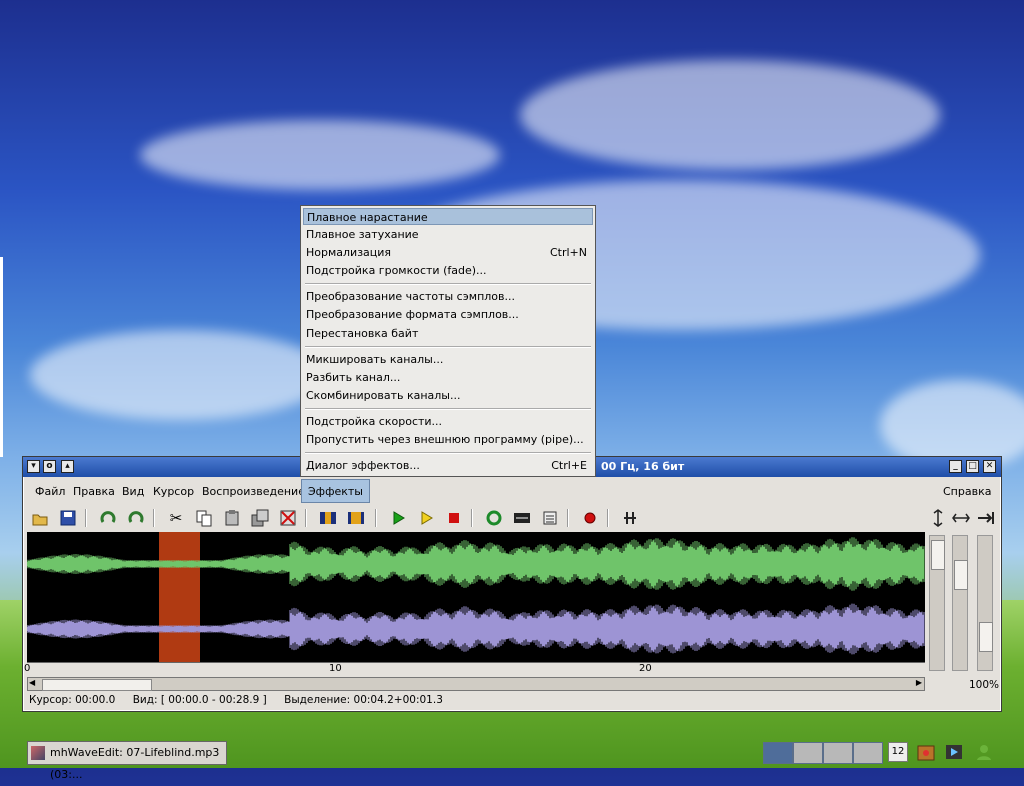 The image size is (1024, 786). What do you see at coordinates (961, 518) in the screenshot?
I see `horizontal-zoom-icon` at bounding box center [961, 518].